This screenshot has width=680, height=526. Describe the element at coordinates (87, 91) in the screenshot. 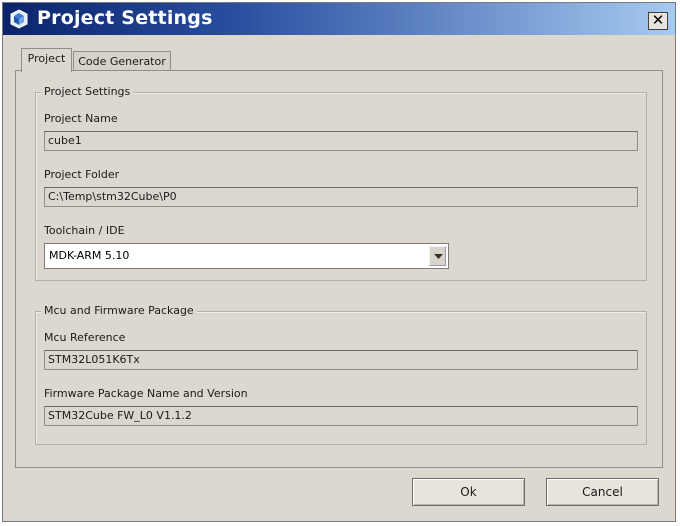

I see `group-title: Project Settings` at that location.